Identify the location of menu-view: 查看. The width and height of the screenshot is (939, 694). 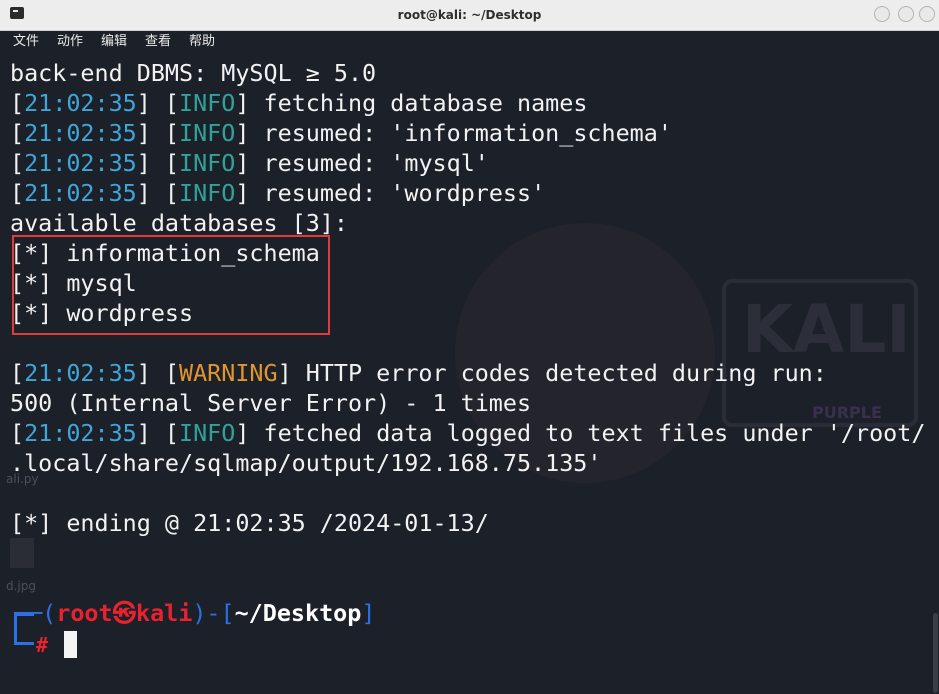
(158, 42).